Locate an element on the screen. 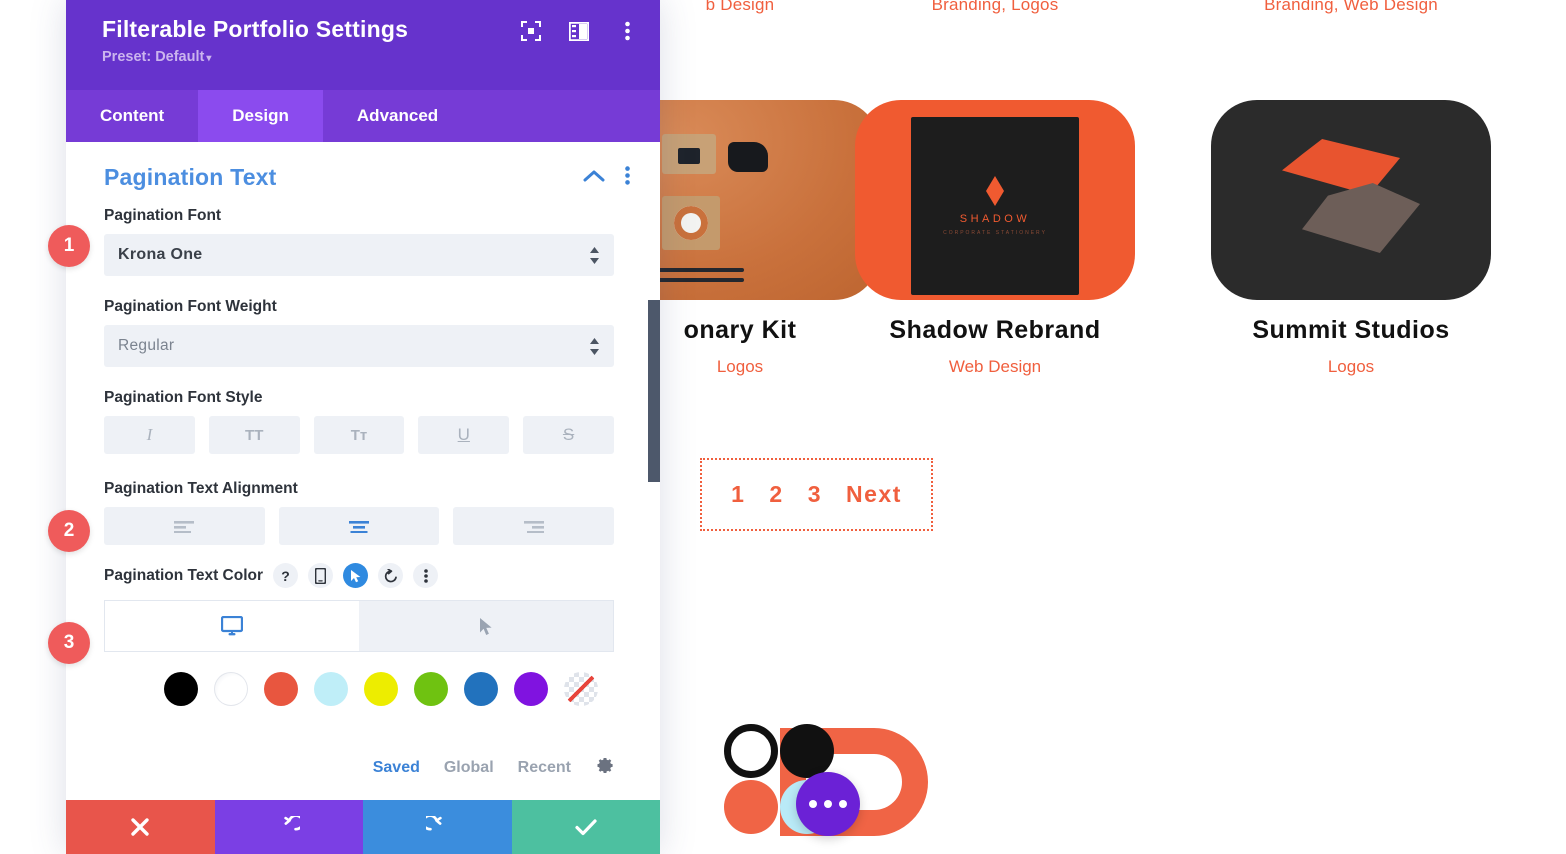  preset-label: Preset: Default is located at coordinates (153, 57).